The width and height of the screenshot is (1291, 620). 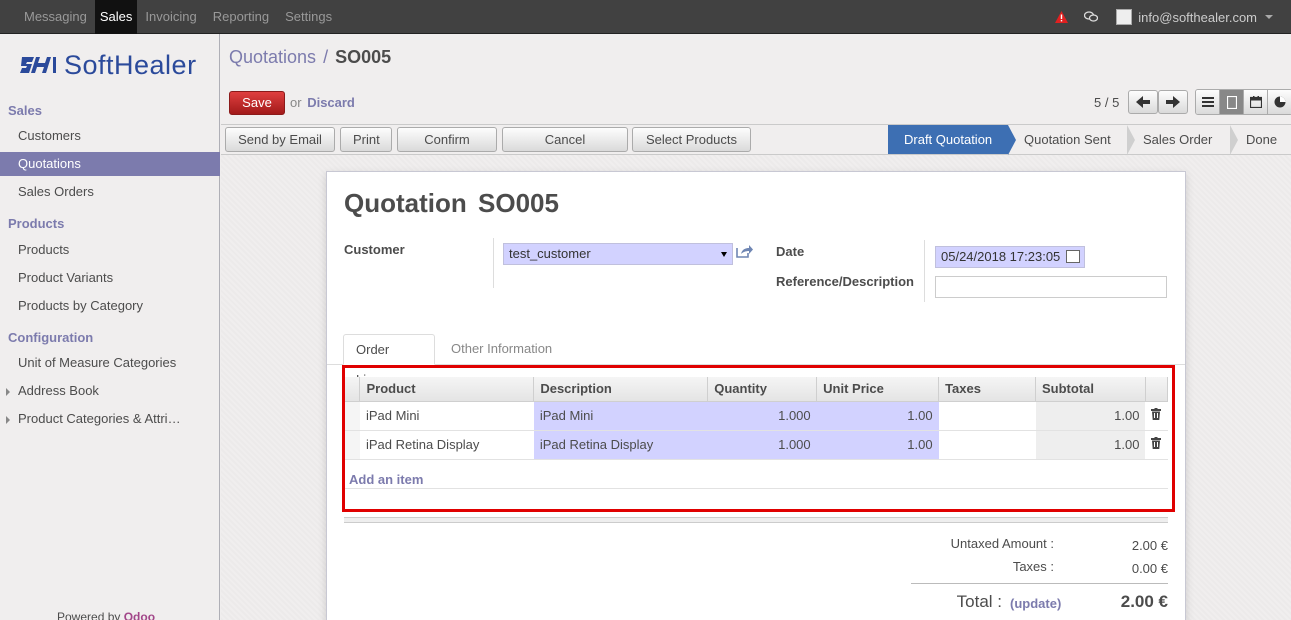 I want to click on title-number: SO005, so click(x=518, y=203).